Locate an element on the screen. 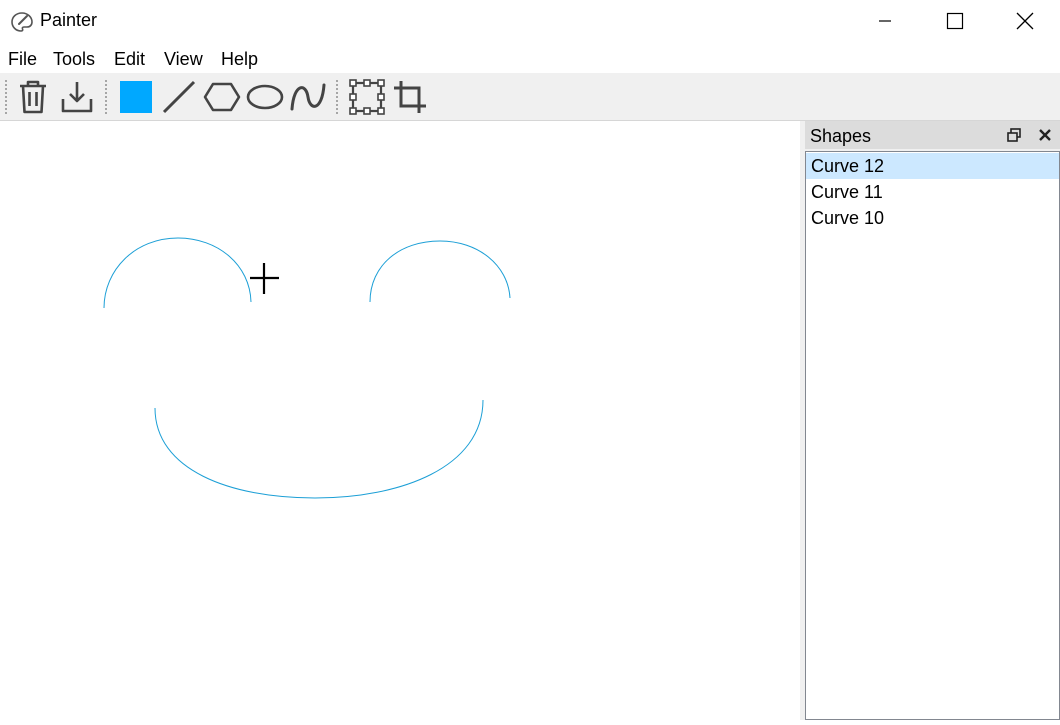 The width and height of the screenshot is (1060, 725). menu-bar: File Tools Edit View Help is located at coordinates (530, 58).